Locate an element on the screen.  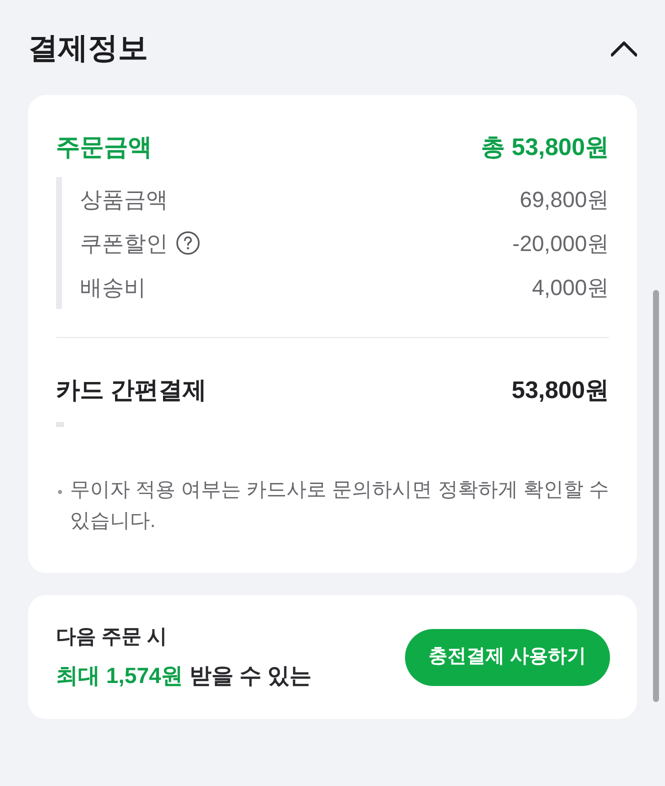
line-item-value: 4,000원 is located at coordinates (570, 288).